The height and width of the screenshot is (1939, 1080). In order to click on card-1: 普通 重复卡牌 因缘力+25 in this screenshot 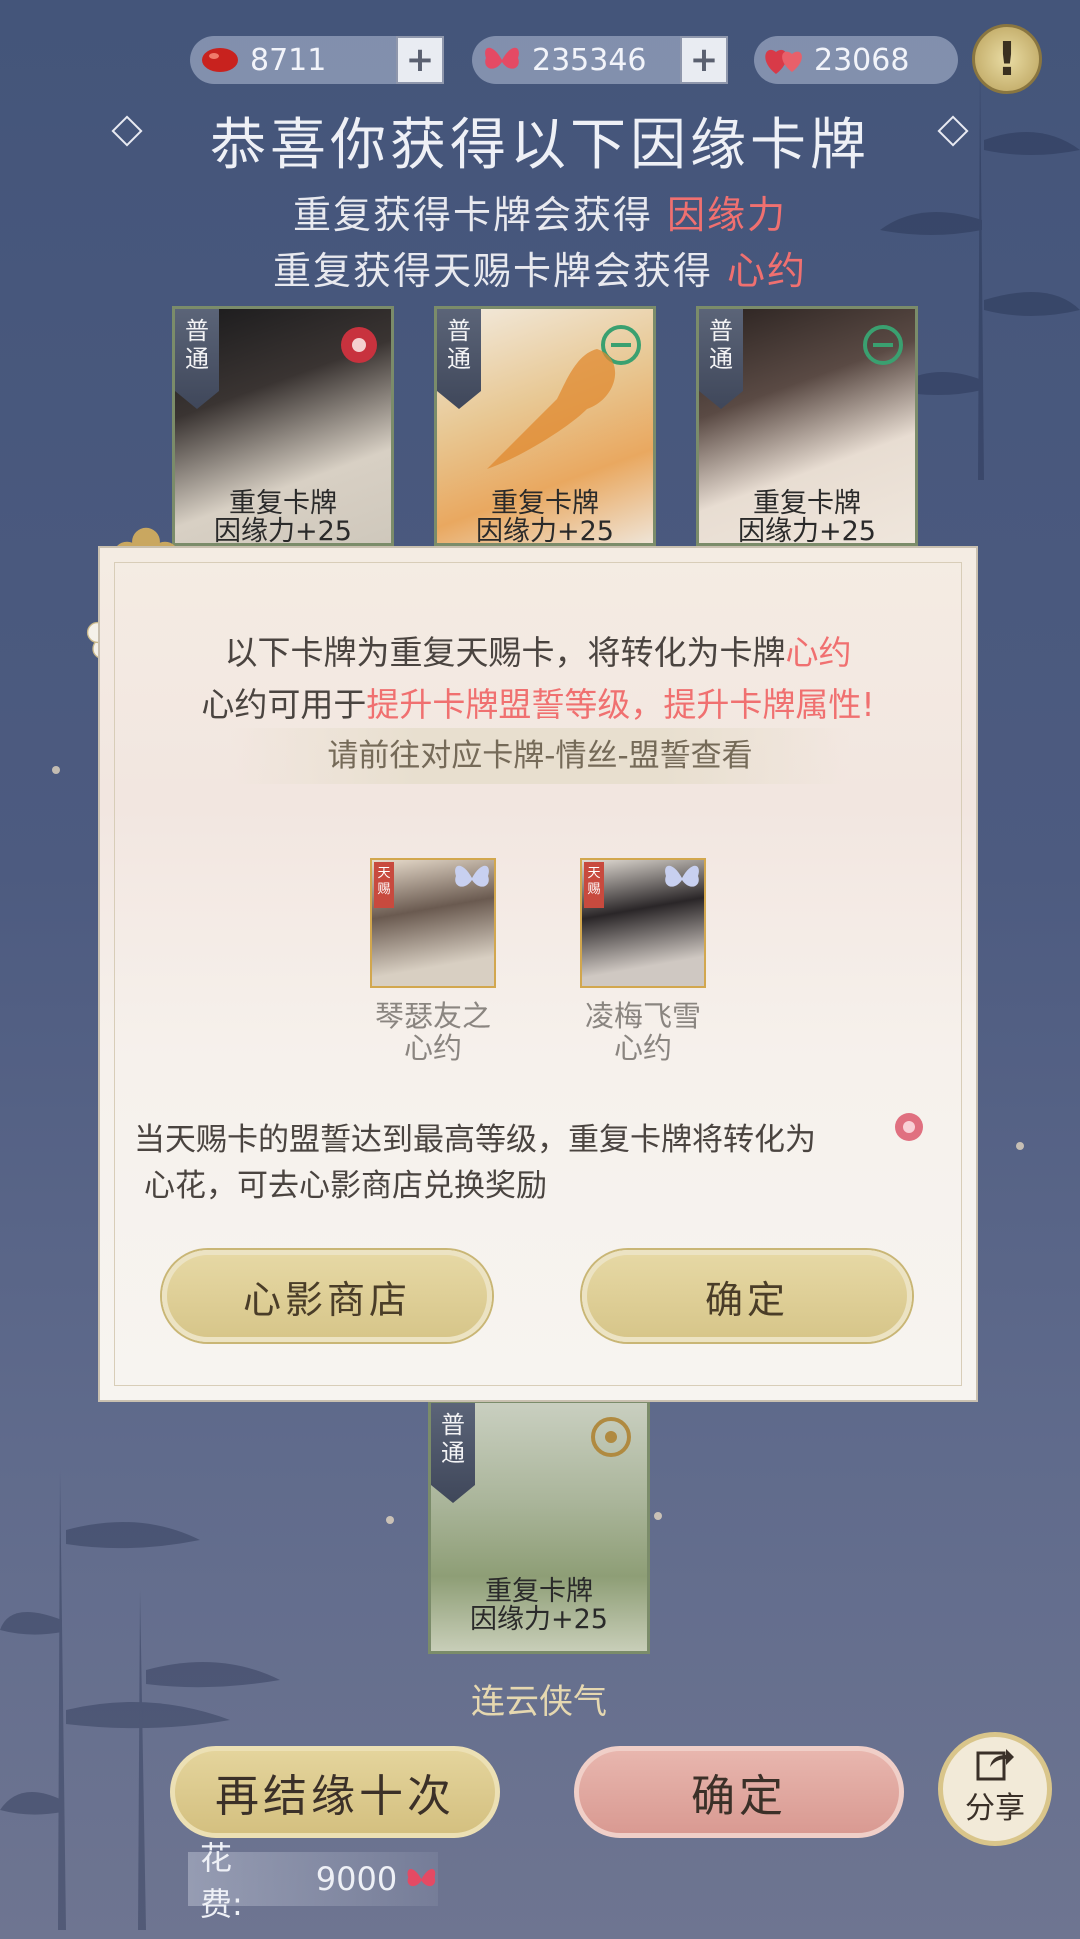, I will do `click(283, 426)`.